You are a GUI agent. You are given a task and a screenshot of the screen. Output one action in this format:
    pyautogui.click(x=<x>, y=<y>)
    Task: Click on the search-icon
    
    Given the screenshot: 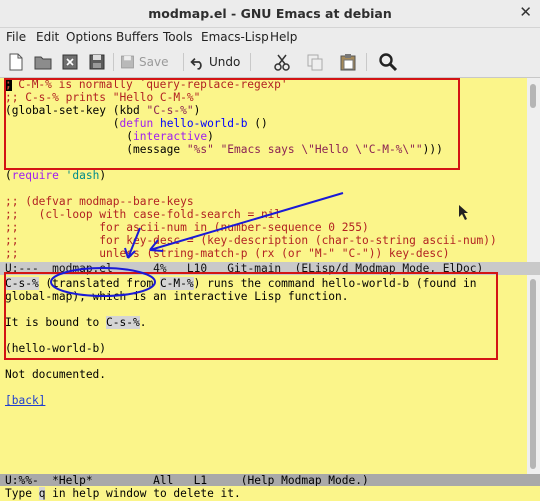 What is the action you would take?
    pyautogui.click(x=388, y=62)
    